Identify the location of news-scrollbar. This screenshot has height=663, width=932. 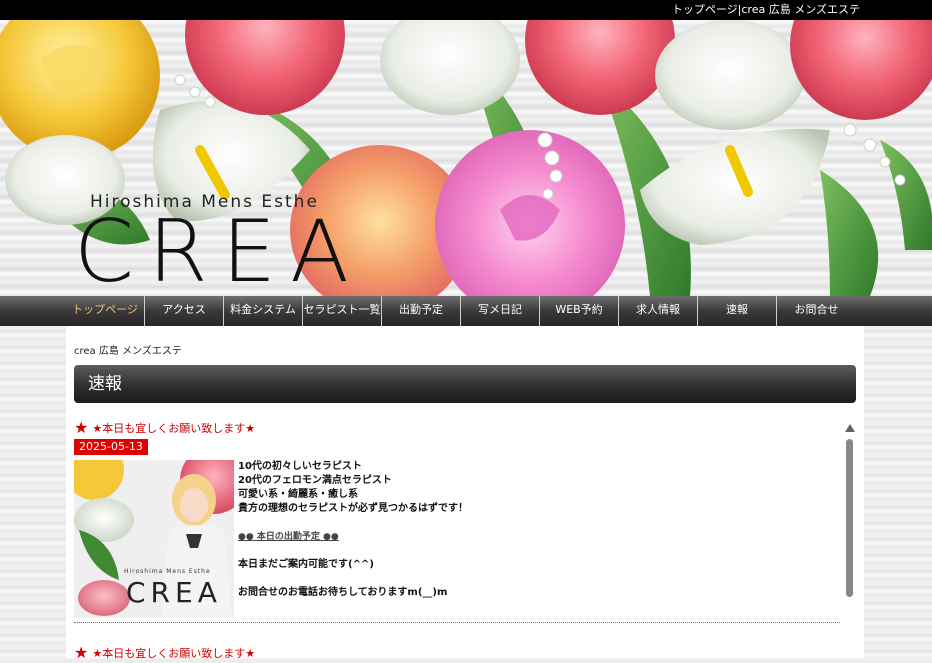
(850, 541).